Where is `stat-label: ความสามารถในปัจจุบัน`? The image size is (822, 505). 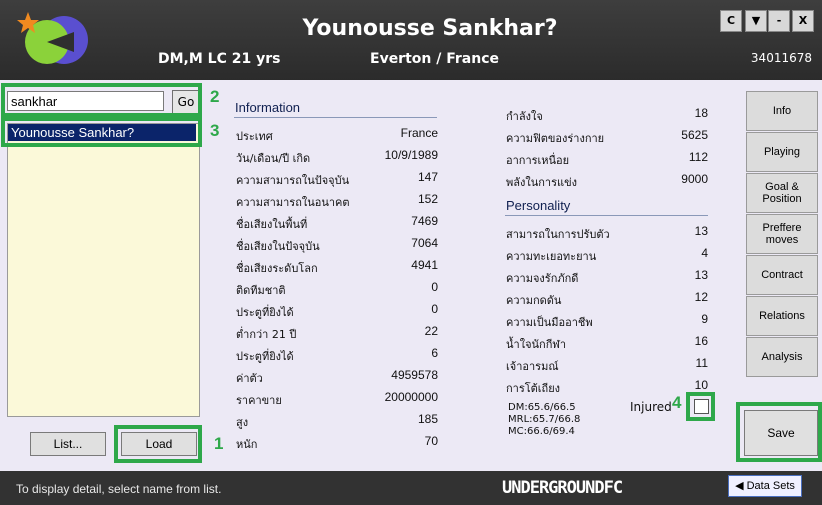
stat-label: ความสามารถในปัจจุบัน is located at coordinates (293, 180).